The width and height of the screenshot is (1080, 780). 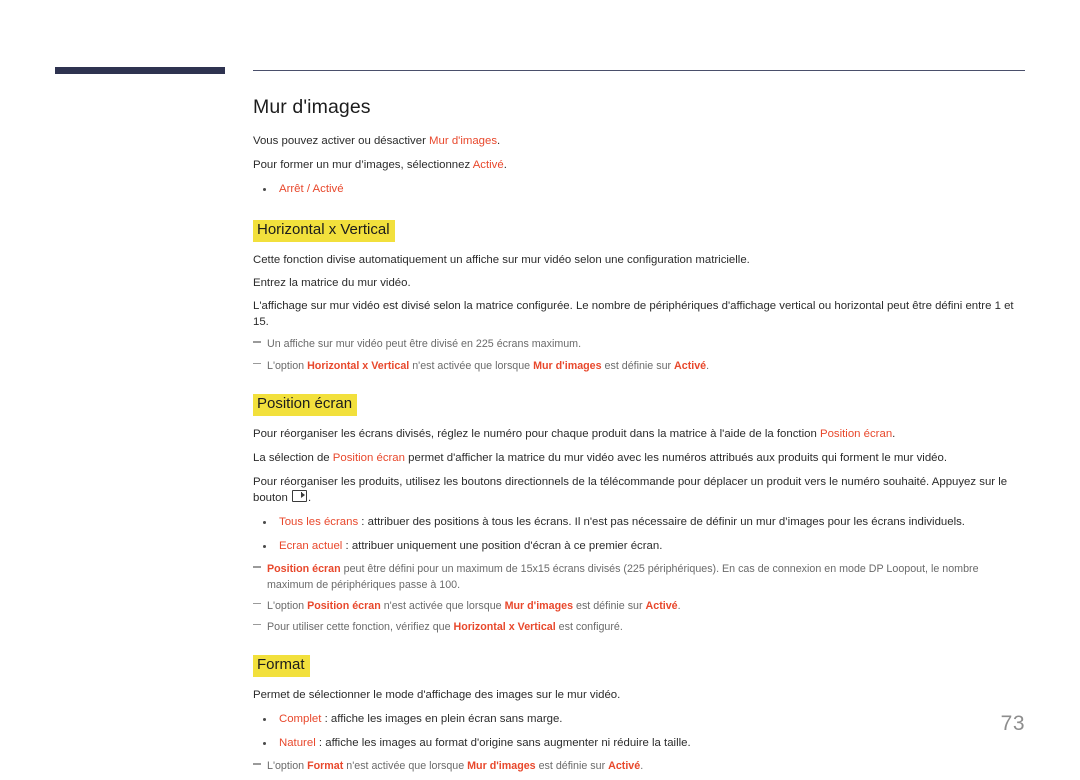 I want to click on section-title-format: Format, so click(x=281, y=666).